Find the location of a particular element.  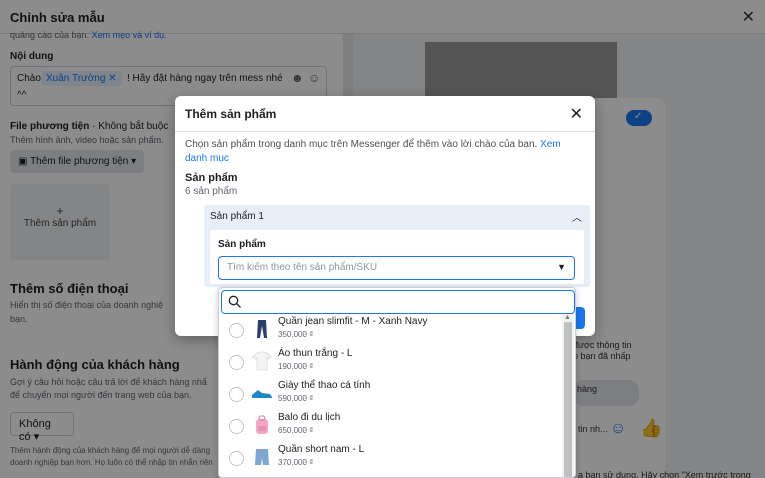

list-item: Giày thể thao cá tính 590.000 ₫ is located at coordinates (389, 395).